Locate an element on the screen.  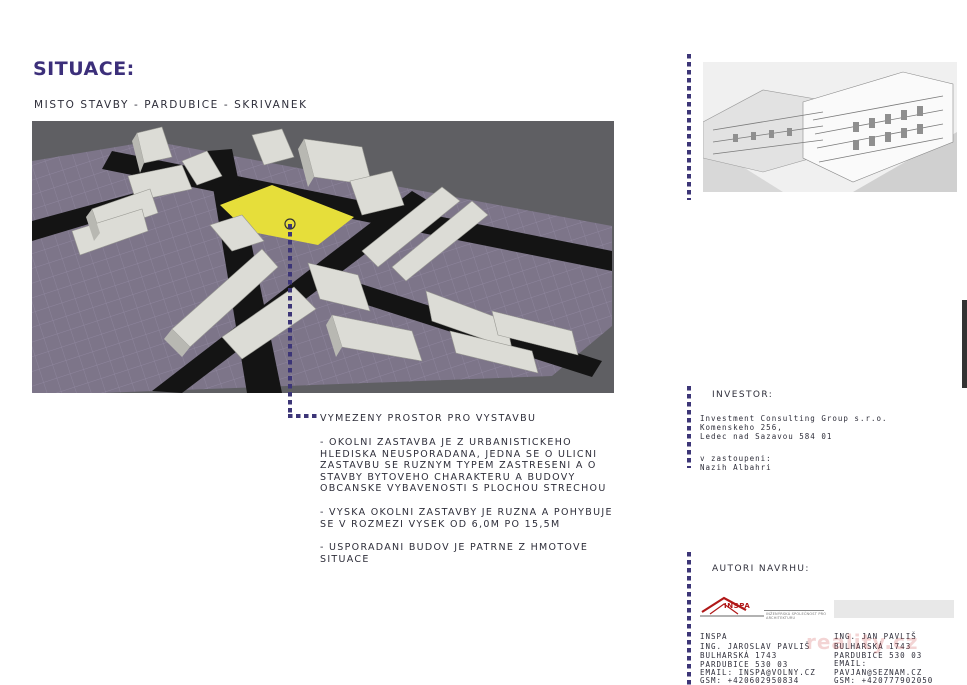
inspa-logo: INSPA is located at coordinates (732, 606).